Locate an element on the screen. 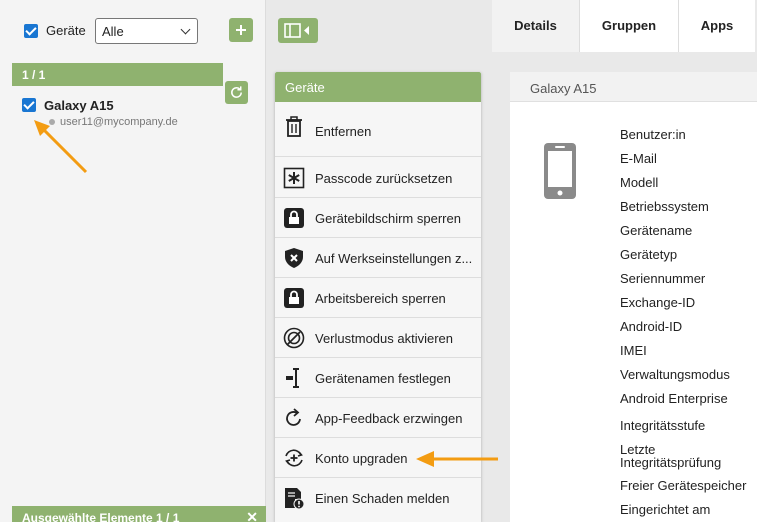 This screenshot has width=757, height=522. field-label: Android Enterprise is located at coordinates (674, 398).